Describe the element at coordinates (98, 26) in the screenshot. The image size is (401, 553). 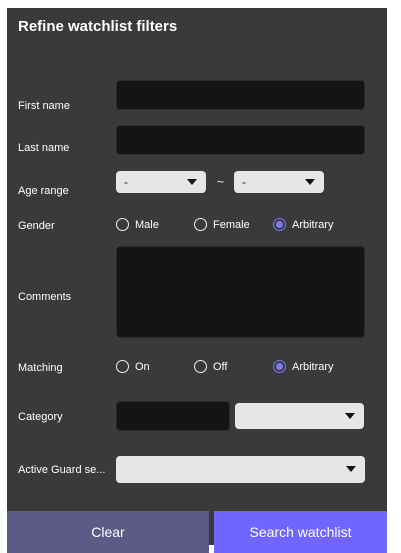
I see `panel-title: Refine watchlist filters` at that location.